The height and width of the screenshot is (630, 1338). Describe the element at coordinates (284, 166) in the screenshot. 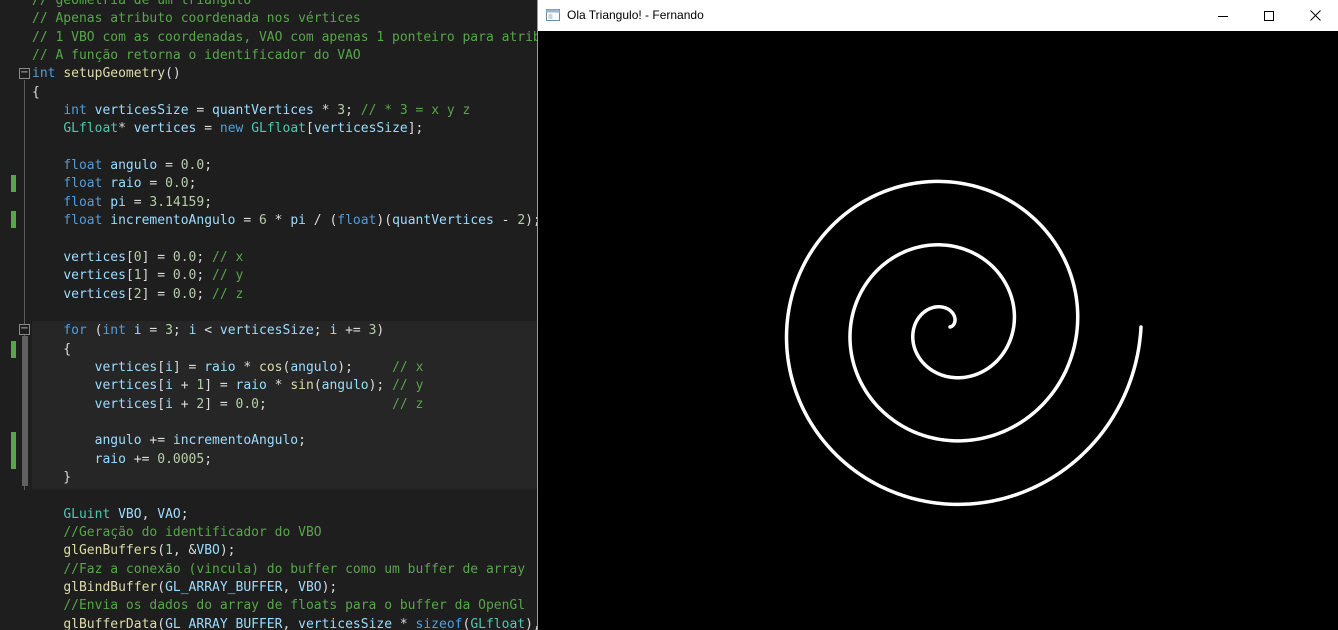

I see `code-line: float angulo = 0.0;` at that location.